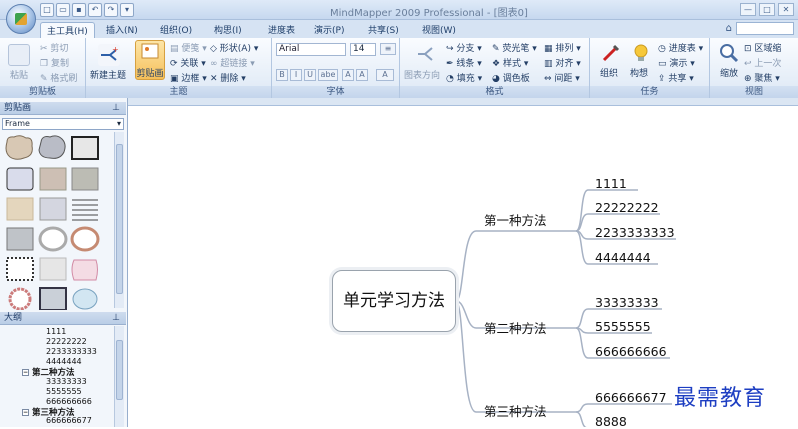 Image resolution: width=798 pixels, height=429 pixels. Describe the element at coordinates (127, 10) in the screenshot. I see `customize-qat-icon: ▾` at that location.